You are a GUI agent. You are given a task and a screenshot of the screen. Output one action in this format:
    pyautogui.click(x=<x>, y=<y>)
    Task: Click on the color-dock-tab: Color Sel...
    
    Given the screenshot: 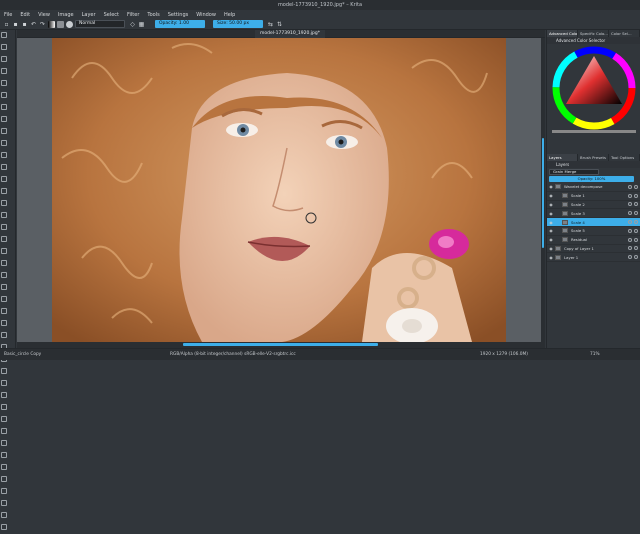 What is the action you would take?
    pyautogui.click(x=624, y=33)
    